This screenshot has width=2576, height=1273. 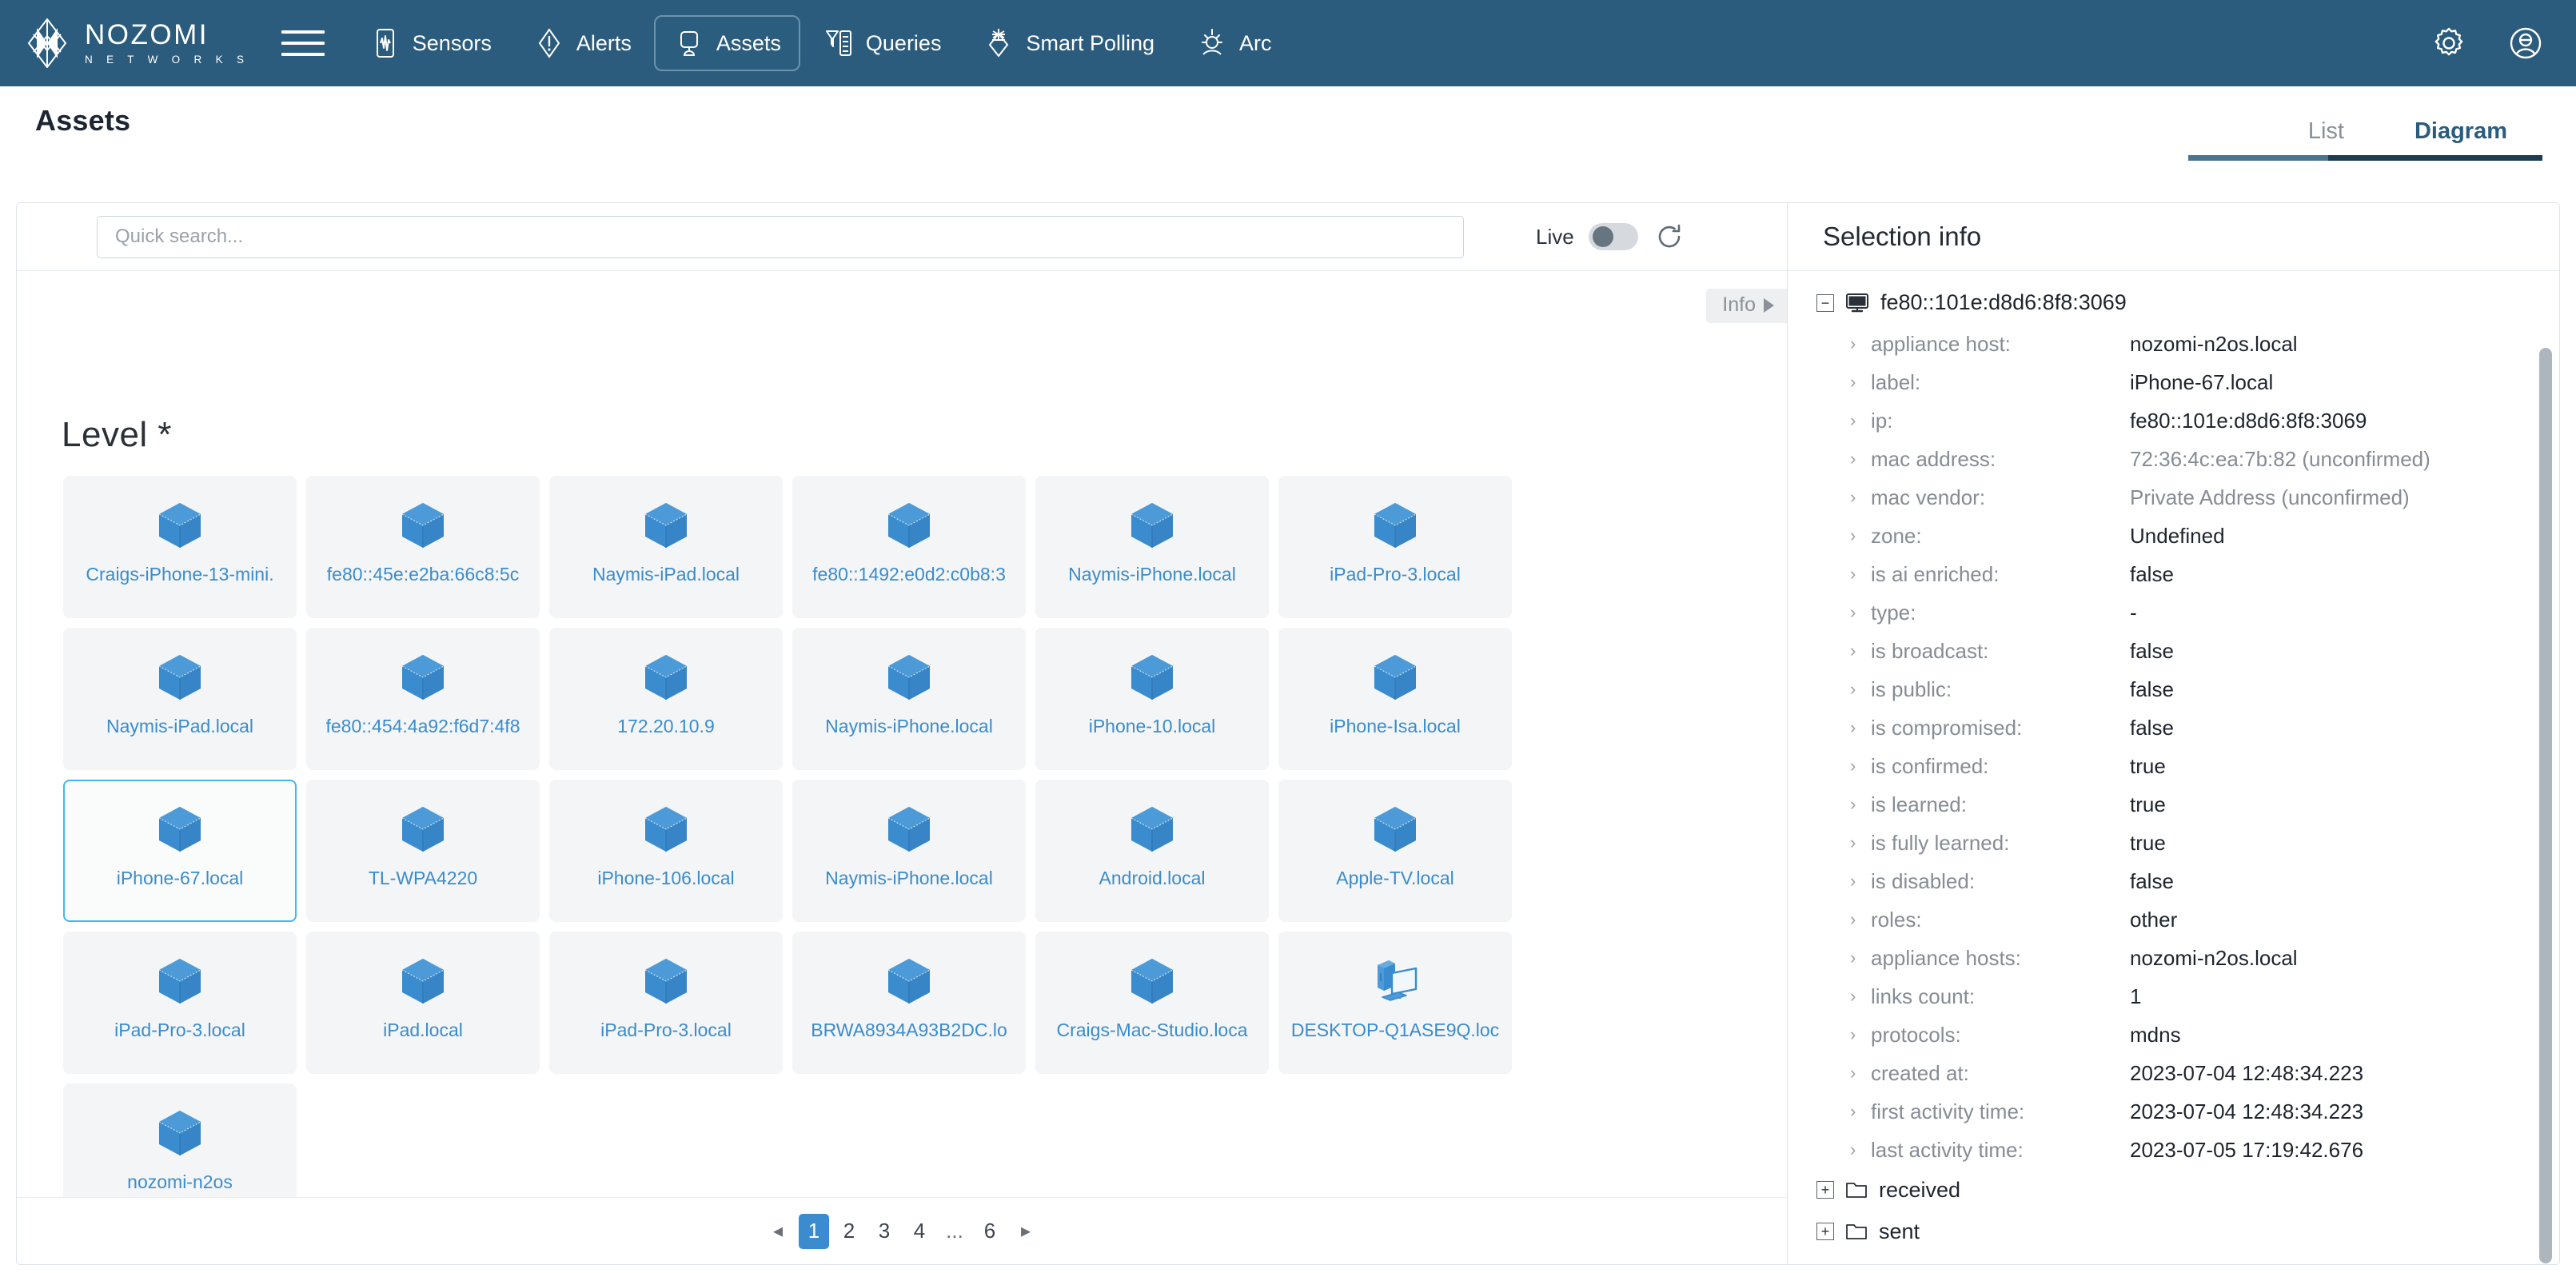 I want to click on pagination-page: 1, so click(x=814, y=1231).